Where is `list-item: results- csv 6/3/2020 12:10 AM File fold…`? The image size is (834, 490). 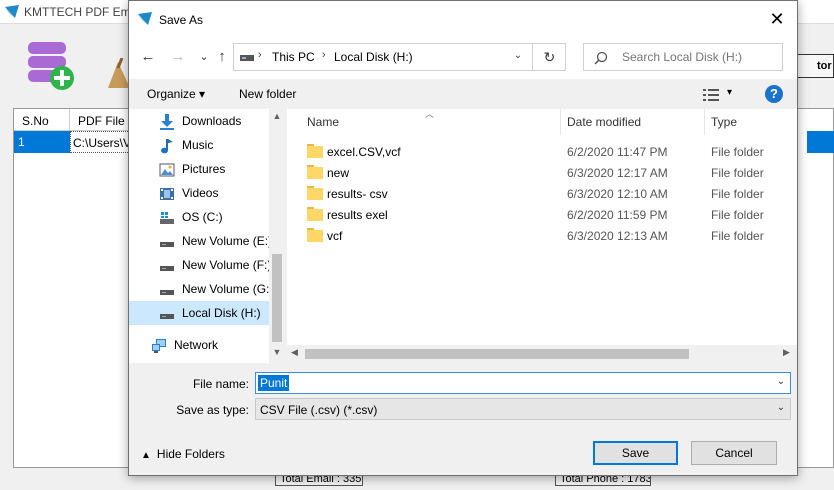 list-item: results- csv 6/3/2020 12:10 AM File fold… is located at coordinates (542, 193).